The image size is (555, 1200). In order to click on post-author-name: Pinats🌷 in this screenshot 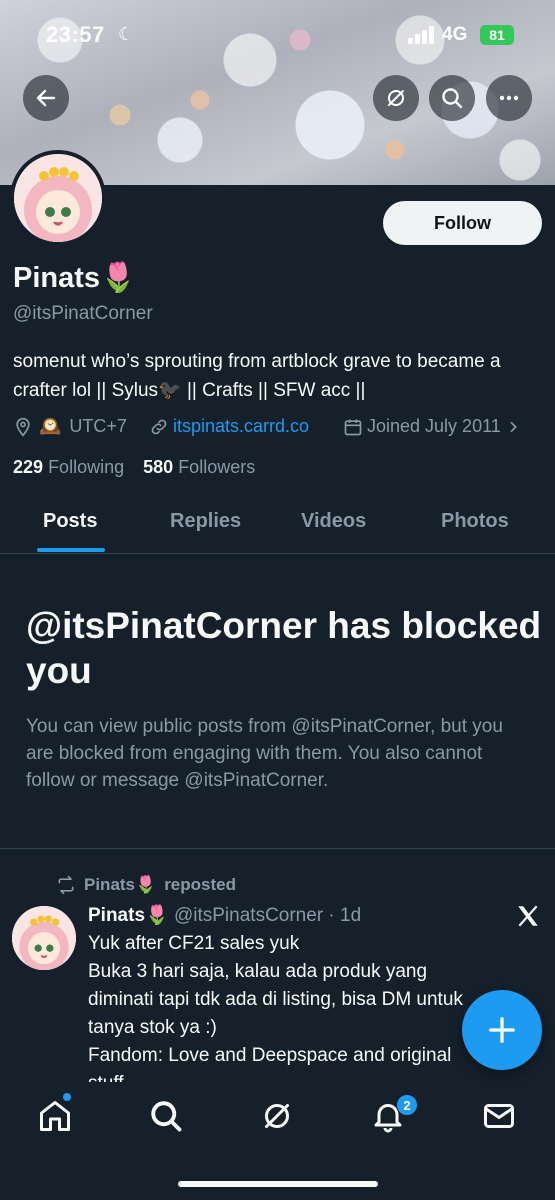, I will do `click(128, 915)`.